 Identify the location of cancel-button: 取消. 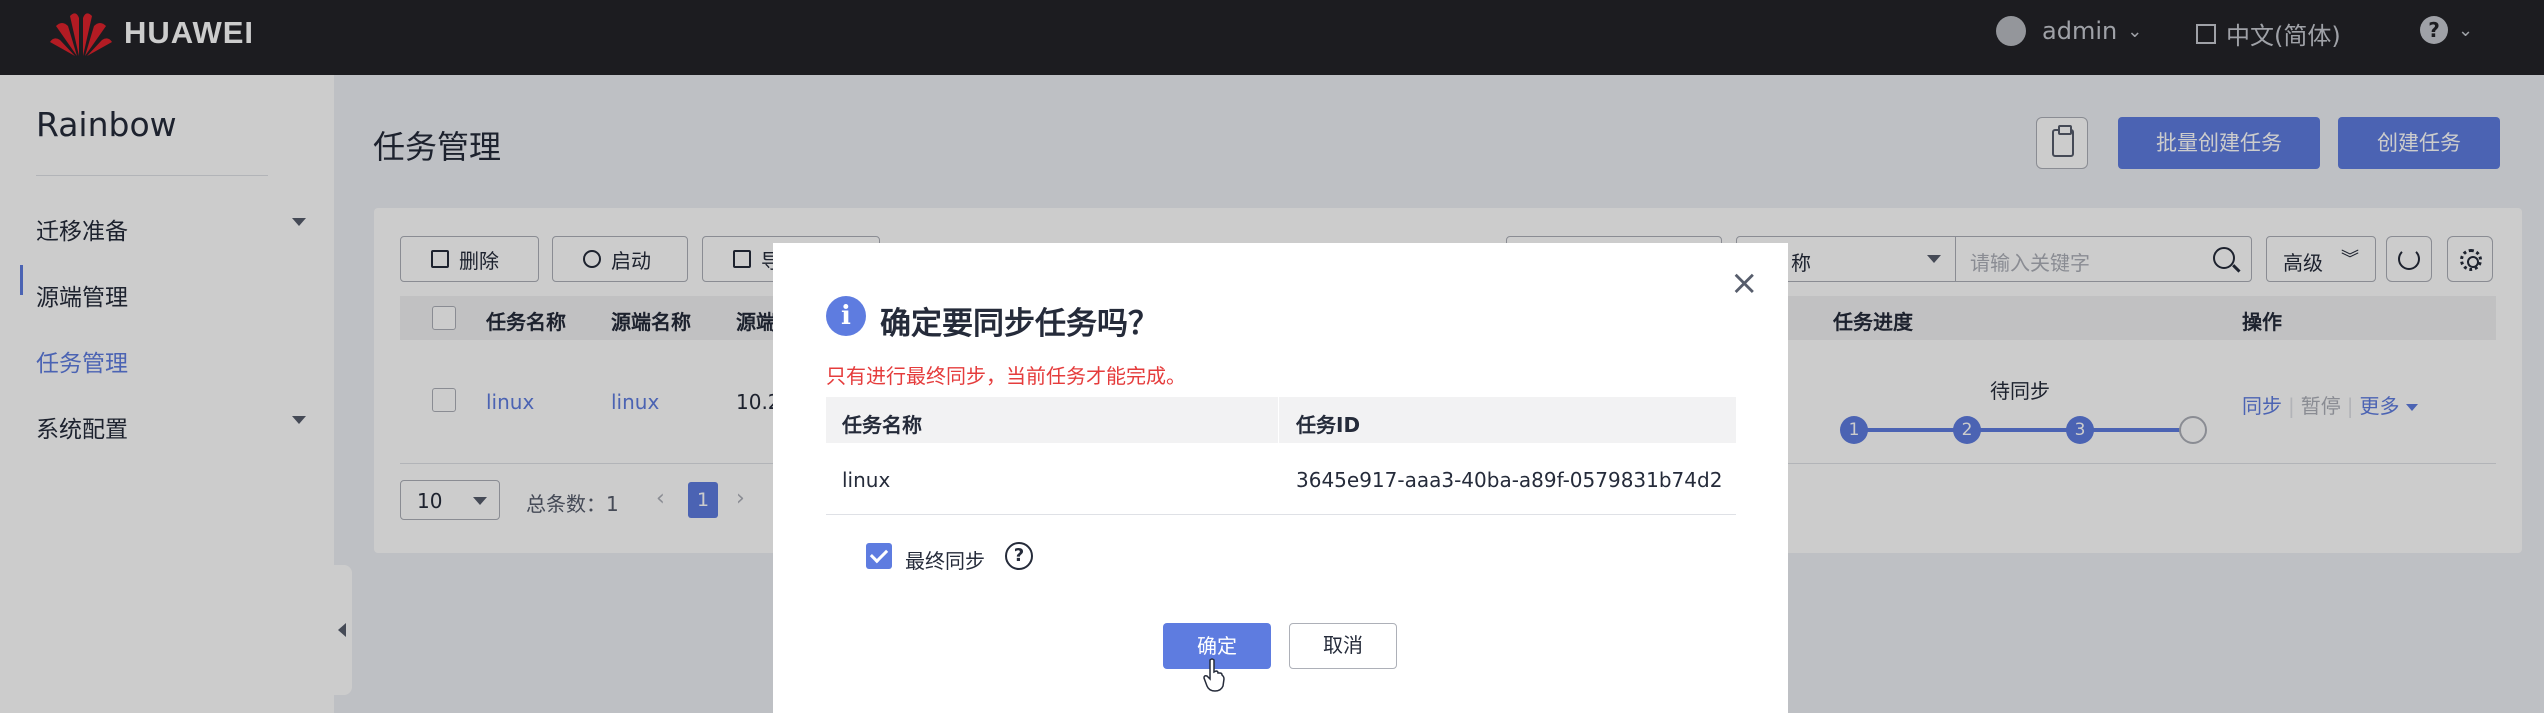
(1343, 646).